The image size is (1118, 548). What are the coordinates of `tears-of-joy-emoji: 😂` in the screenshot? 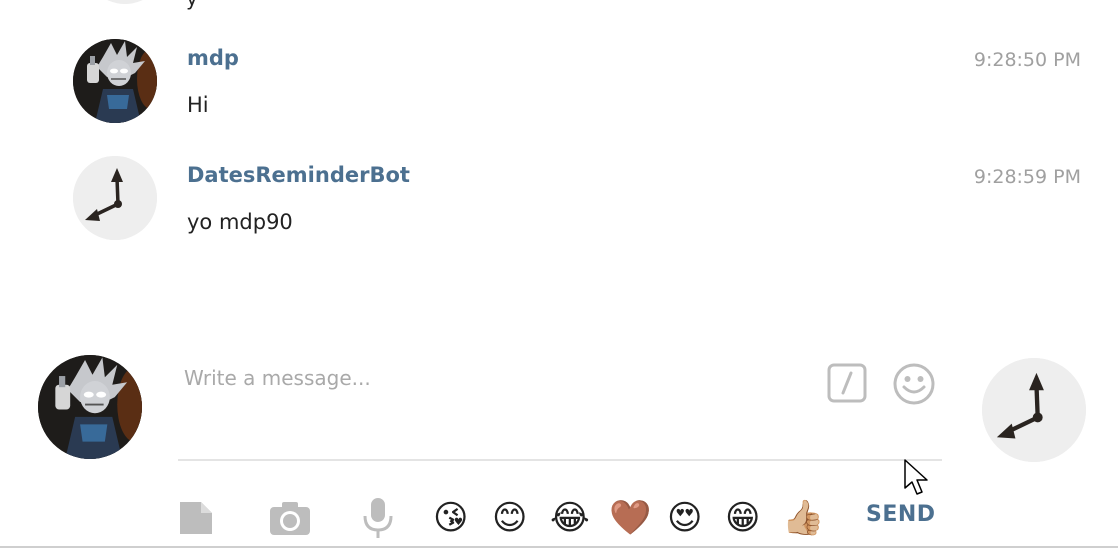 It's located at (570, 518).